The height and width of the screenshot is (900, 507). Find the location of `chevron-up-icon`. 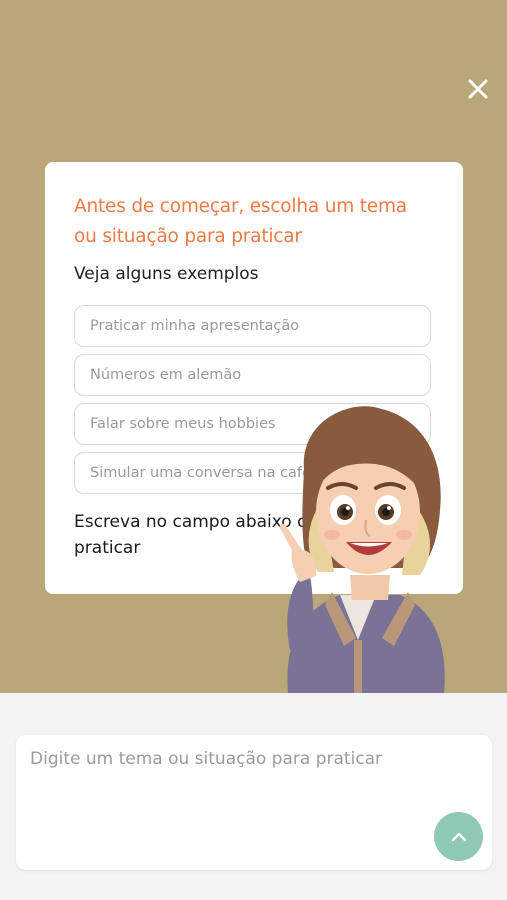

chevron-up-icon is located at coordinates (458, 836).